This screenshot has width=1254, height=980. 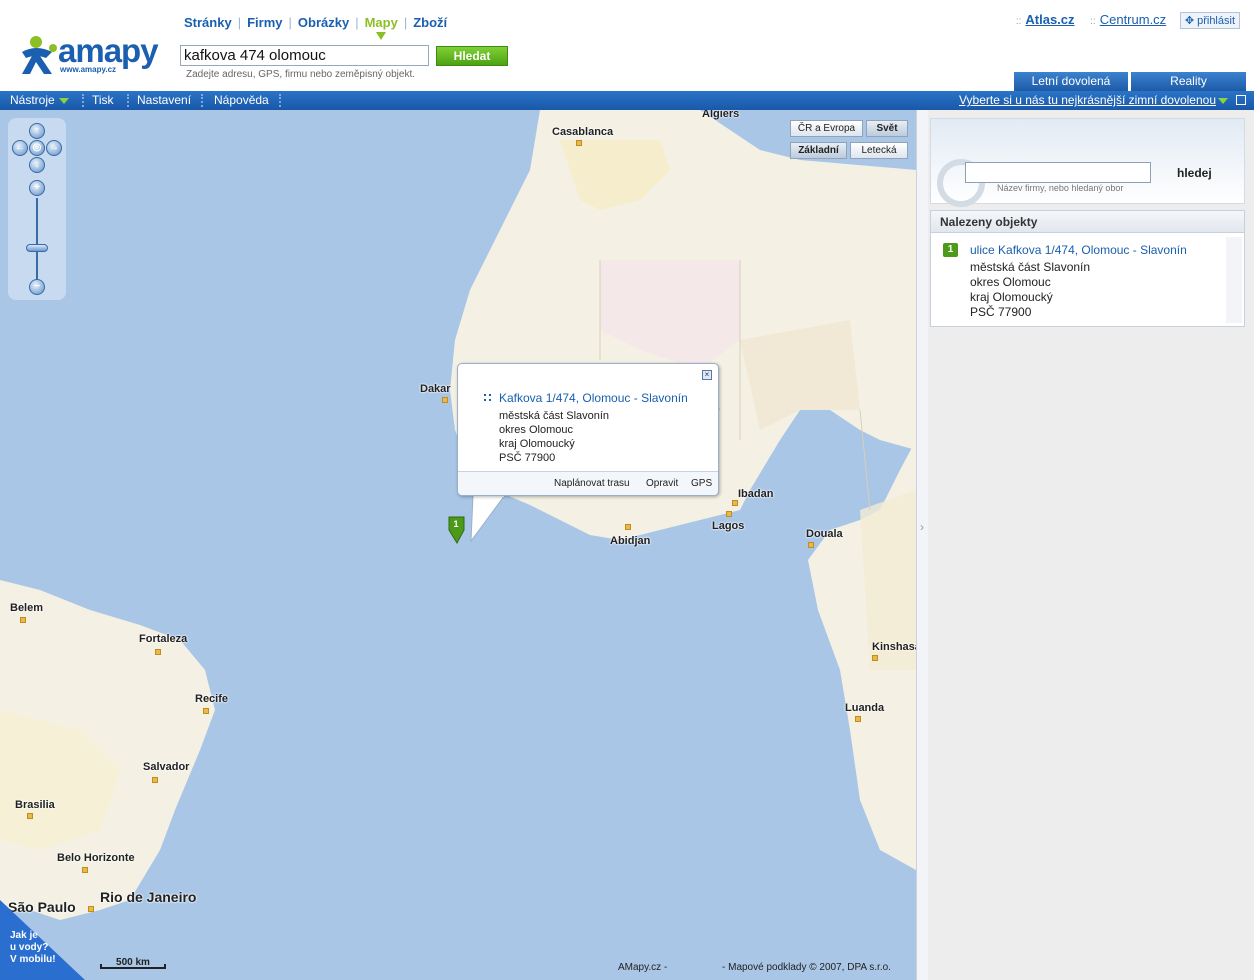 I want to click on bullet-icon, so click(x=487, y=397).